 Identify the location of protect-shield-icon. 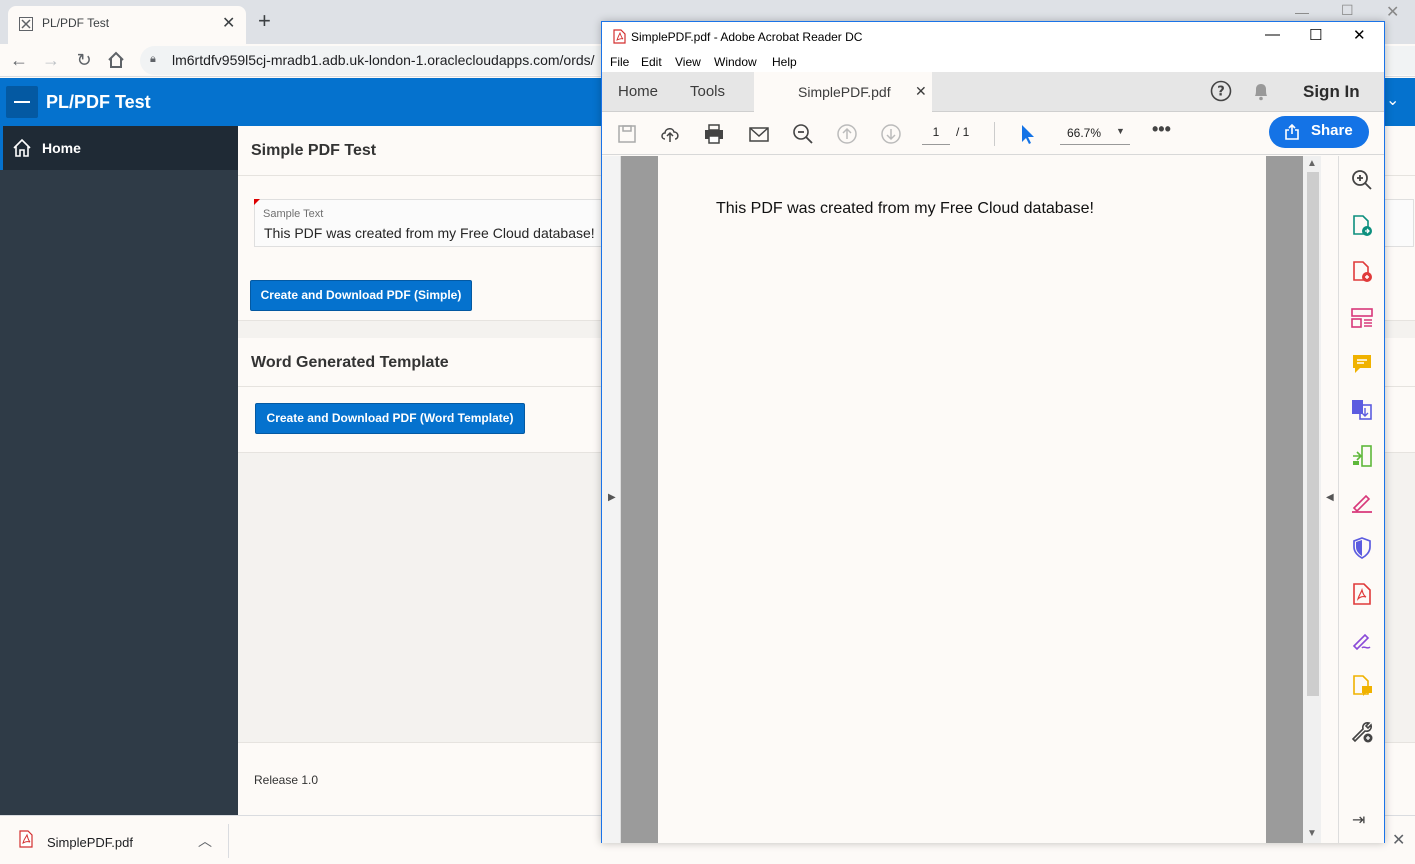
(1362, 548).